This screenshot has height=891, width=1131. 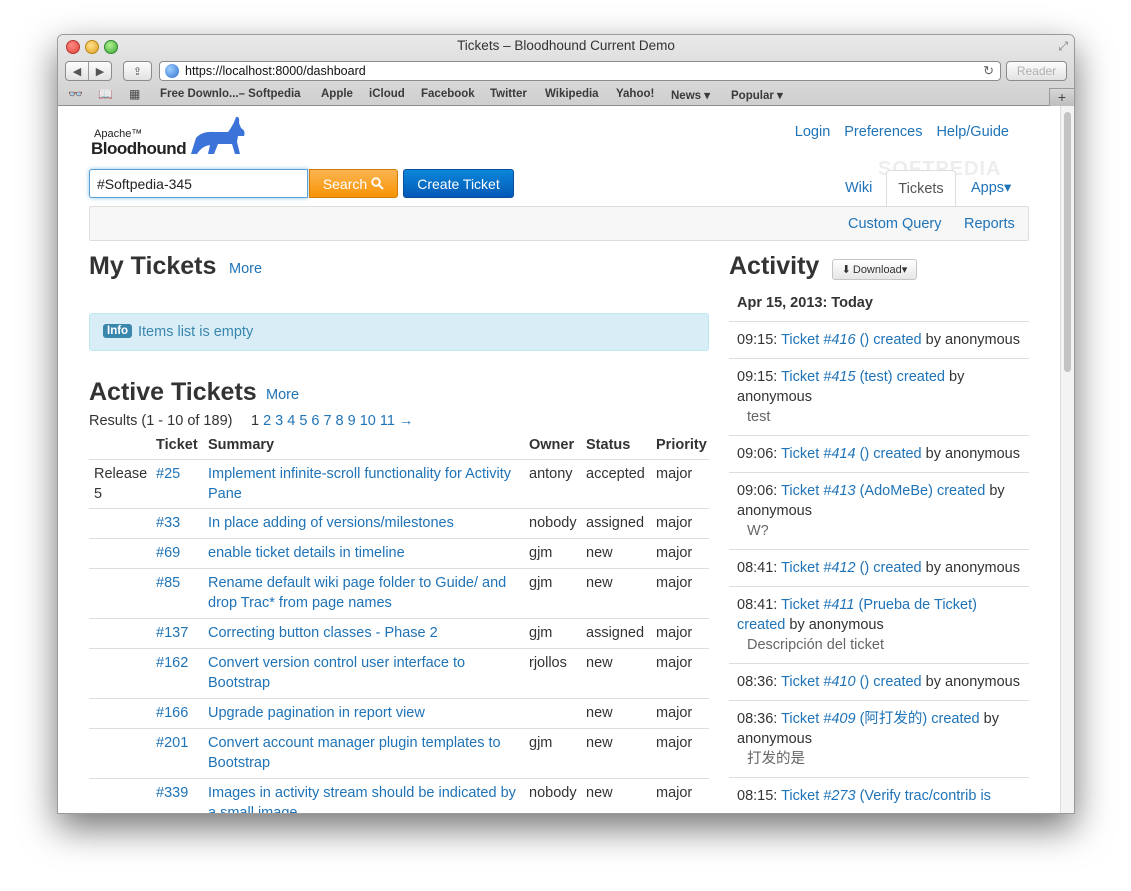 I want to click on logo-bloodhound-text: Bloodhound, so click(x=139, y=149).